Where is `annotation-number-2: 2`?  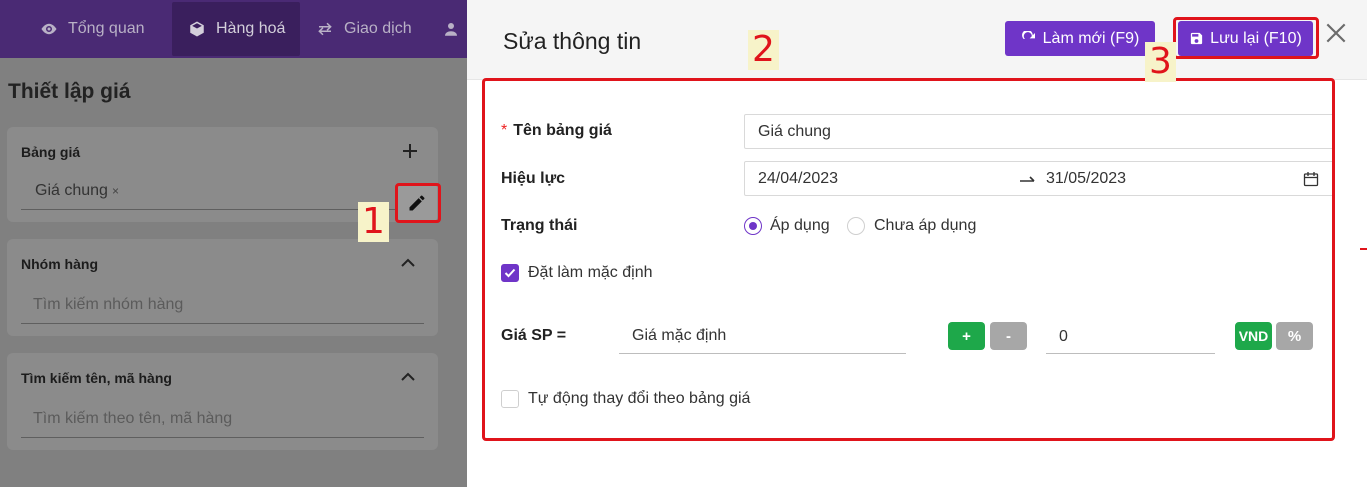
annotation-number-2: 2 is located at coordinates (763, 50).